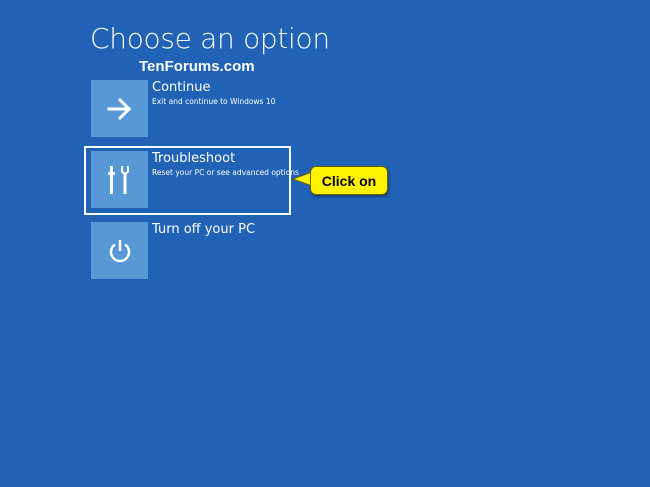 The image size is (650, 487). I want to click on page-title: Choose an option, so click(210, 38).